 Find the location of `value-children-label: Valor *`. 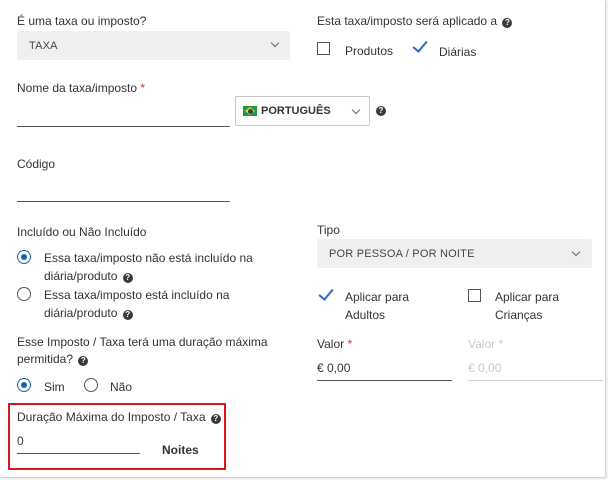

value-children-label: Valor * is located at coordinates (485, 344).